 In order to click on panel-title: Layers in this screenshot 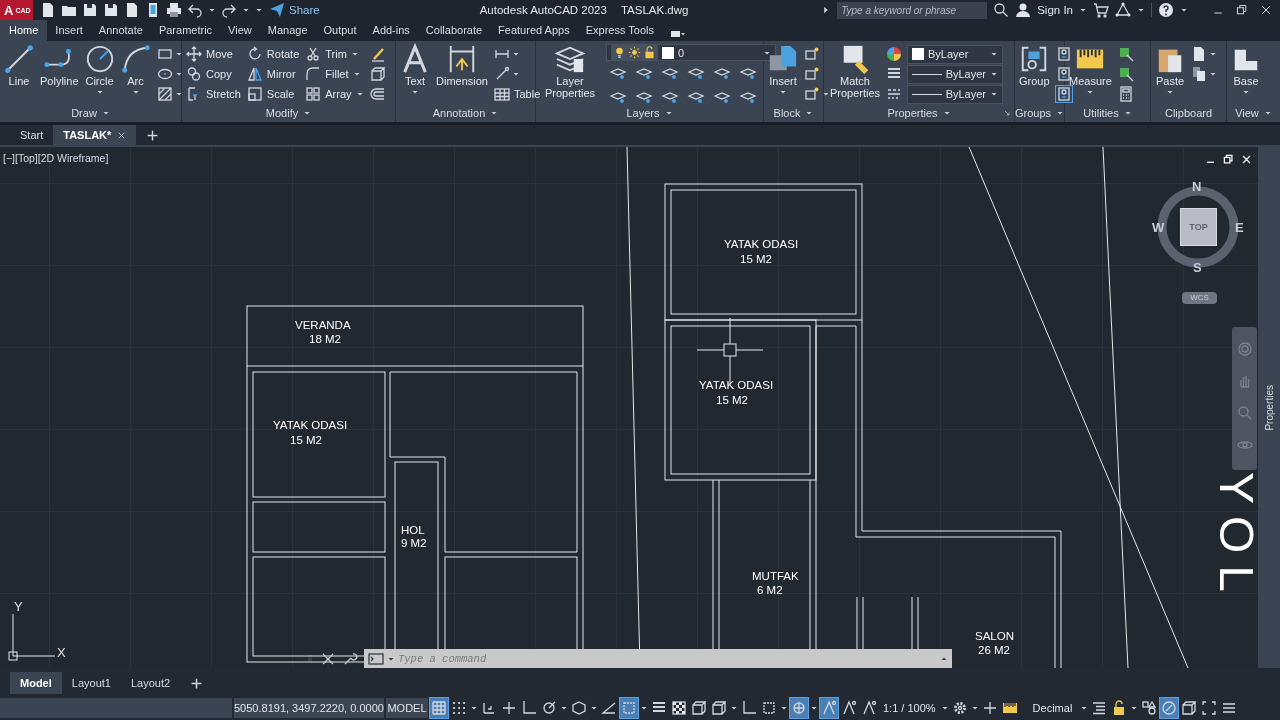, I will do `click(649, 113)`.